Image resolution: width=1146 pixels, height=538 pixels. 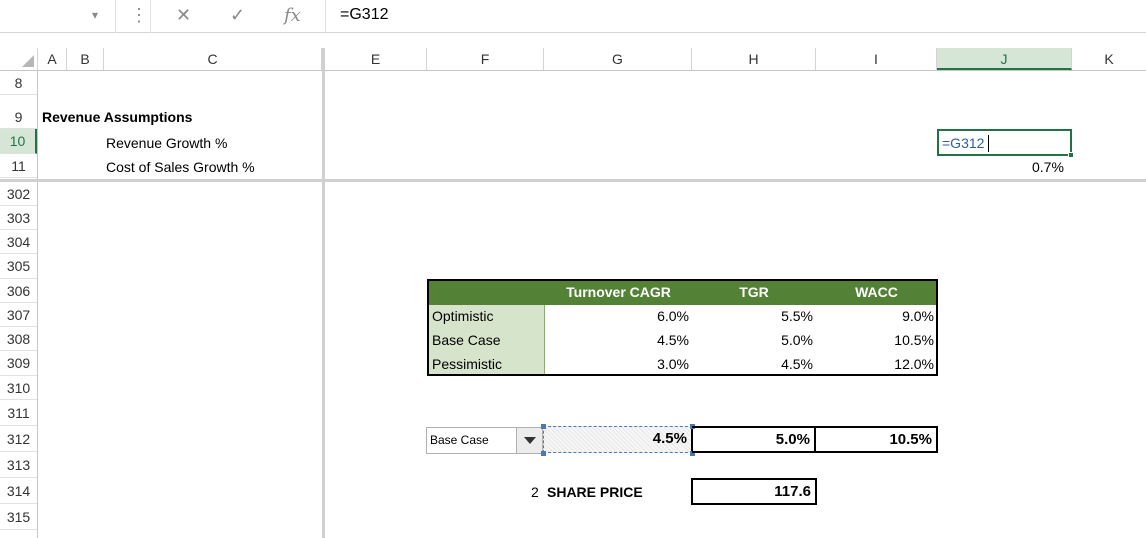 I want to click on formula-bar: ▾ ⋮ ✕ ✓ fx =G312, so click(x=573, y=16).